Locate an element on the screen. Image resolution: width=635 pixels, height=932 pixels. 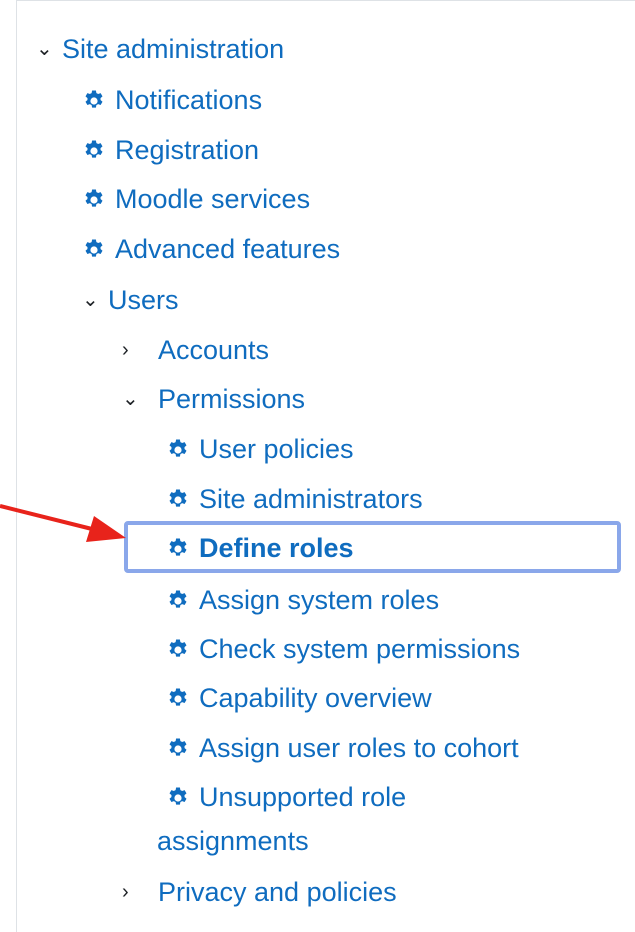
tree-item-notifications: Notifications is located at coordinates (172, 100).